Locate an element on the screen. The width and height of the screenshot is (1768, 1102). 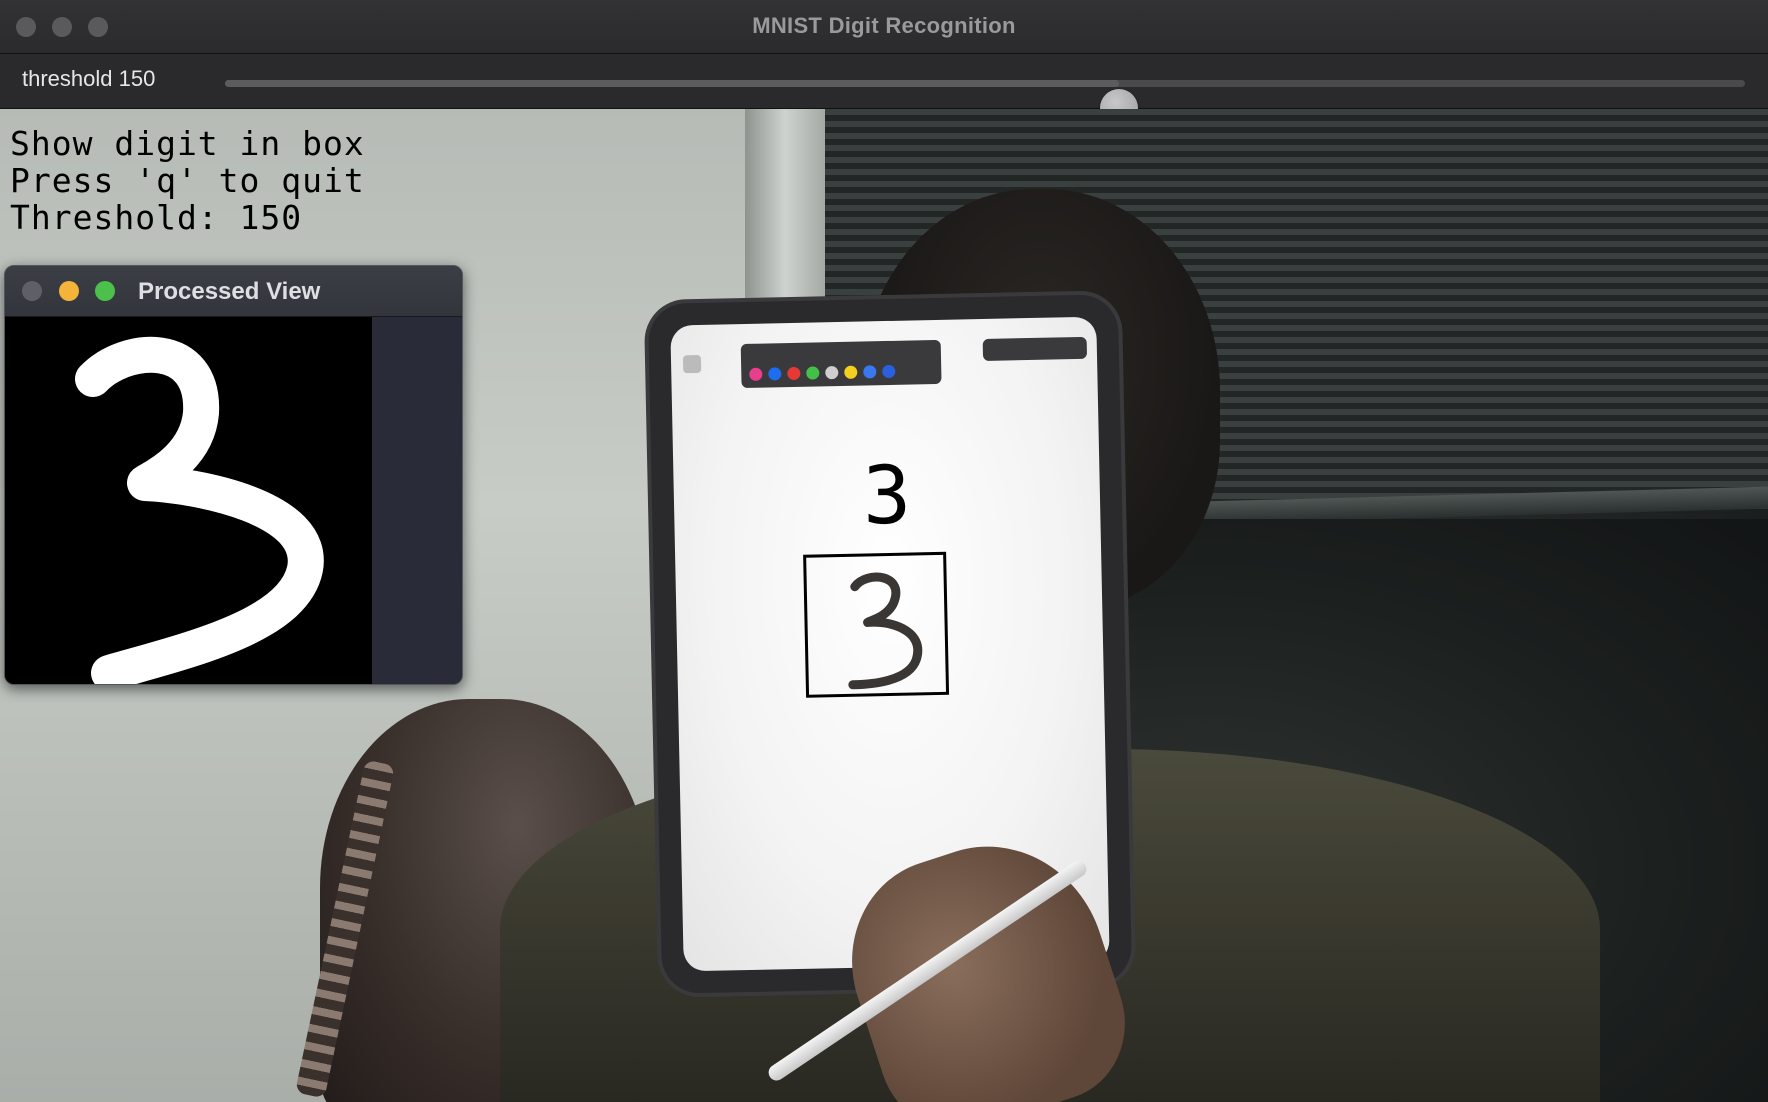
processed-view-window: Processed View is located at coordinates (233, 475).